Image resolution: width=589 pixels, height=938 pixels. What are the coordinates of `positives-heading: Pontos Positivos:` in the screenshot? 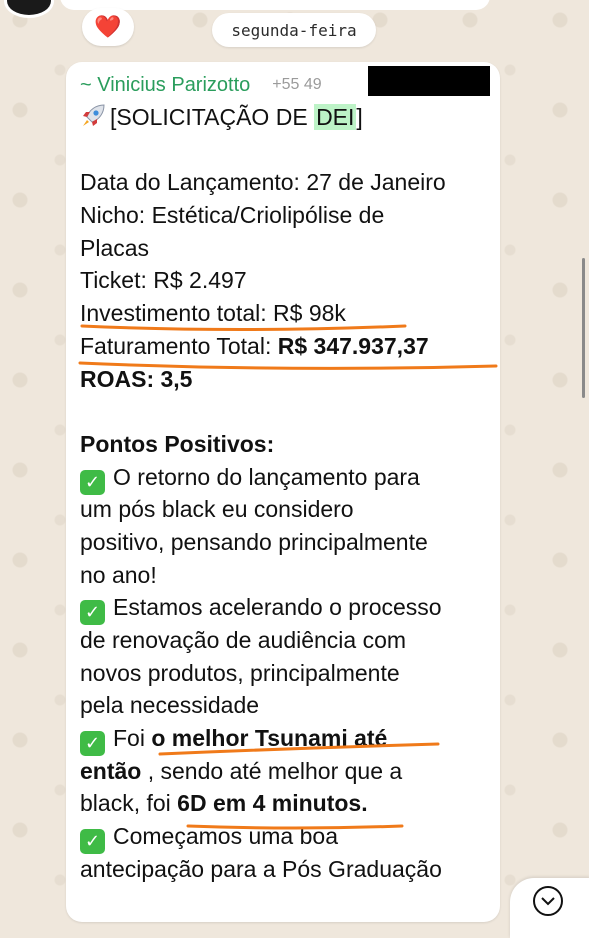 It's located at (177, 443).